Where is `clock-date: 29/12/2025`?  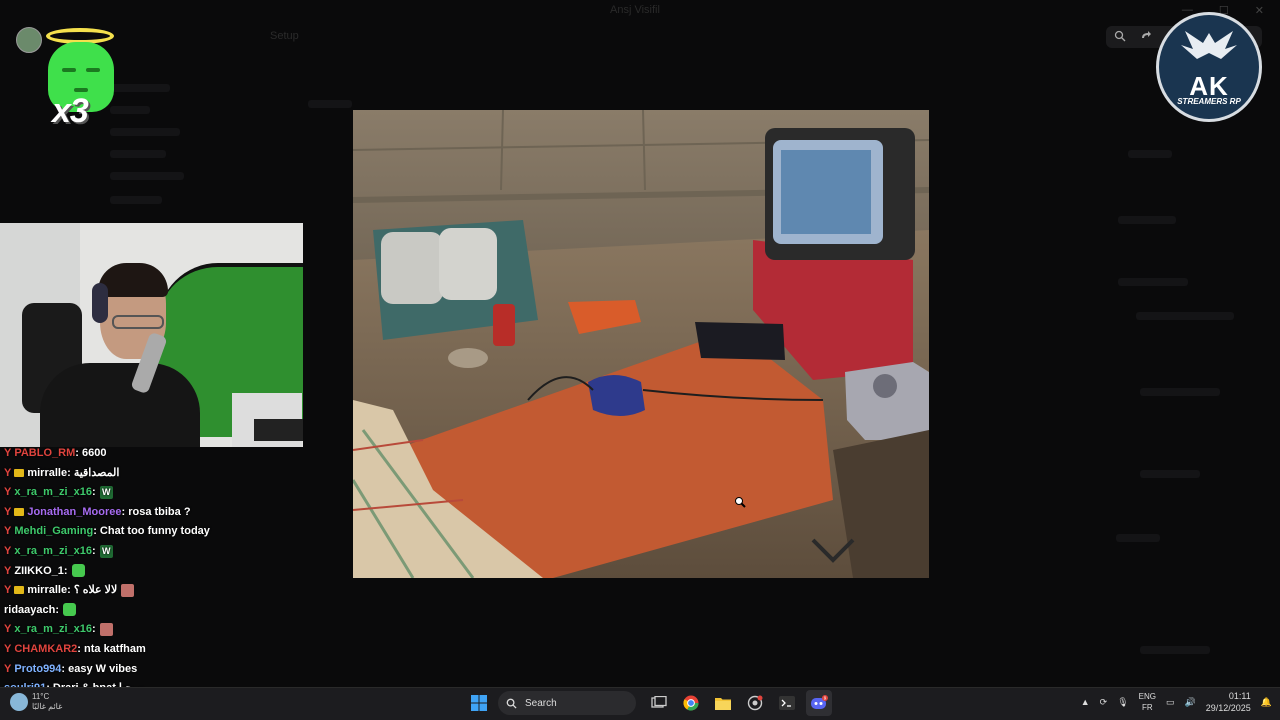
clock-date: 29/12/2025 is located at coordinates (1228, 708).